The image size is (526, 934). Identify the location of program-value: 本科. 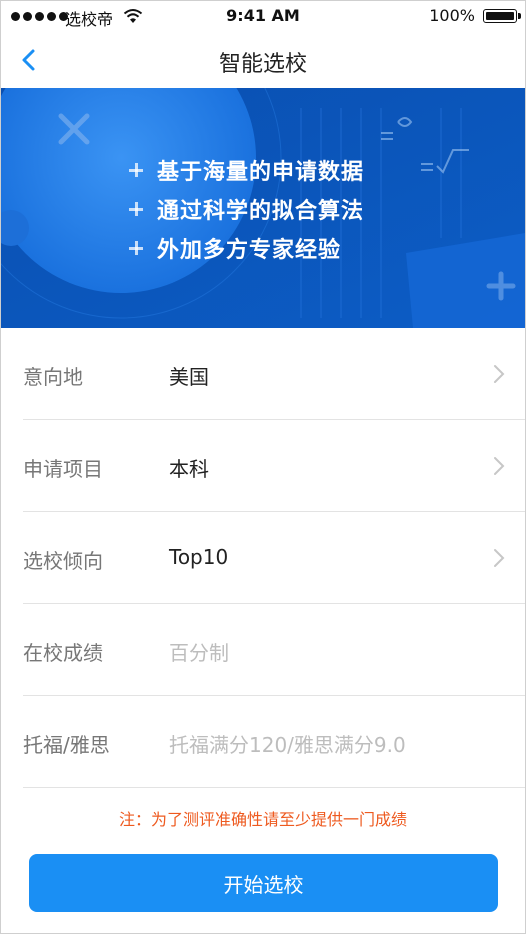
(189, 469).